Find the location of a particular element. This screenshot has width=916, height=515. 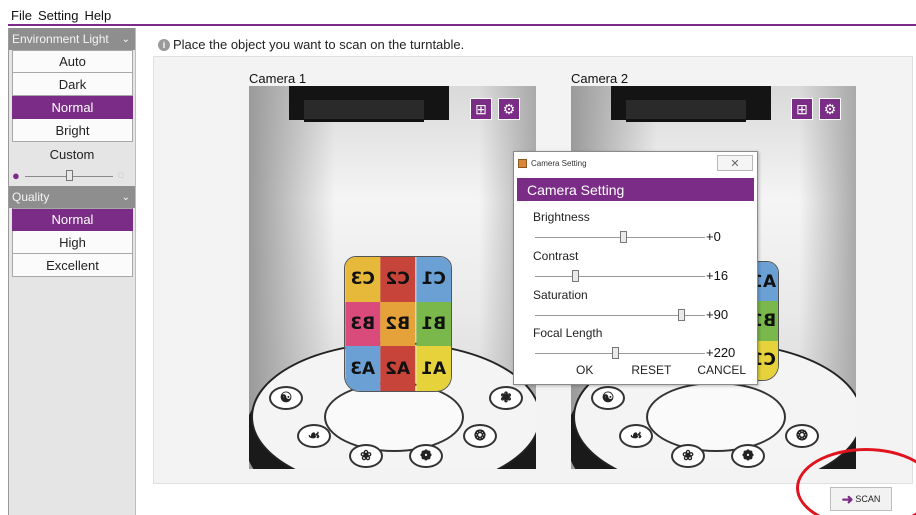

camera2-toolbar: ⊞ ⚙ is located at coordinates (816, 109).